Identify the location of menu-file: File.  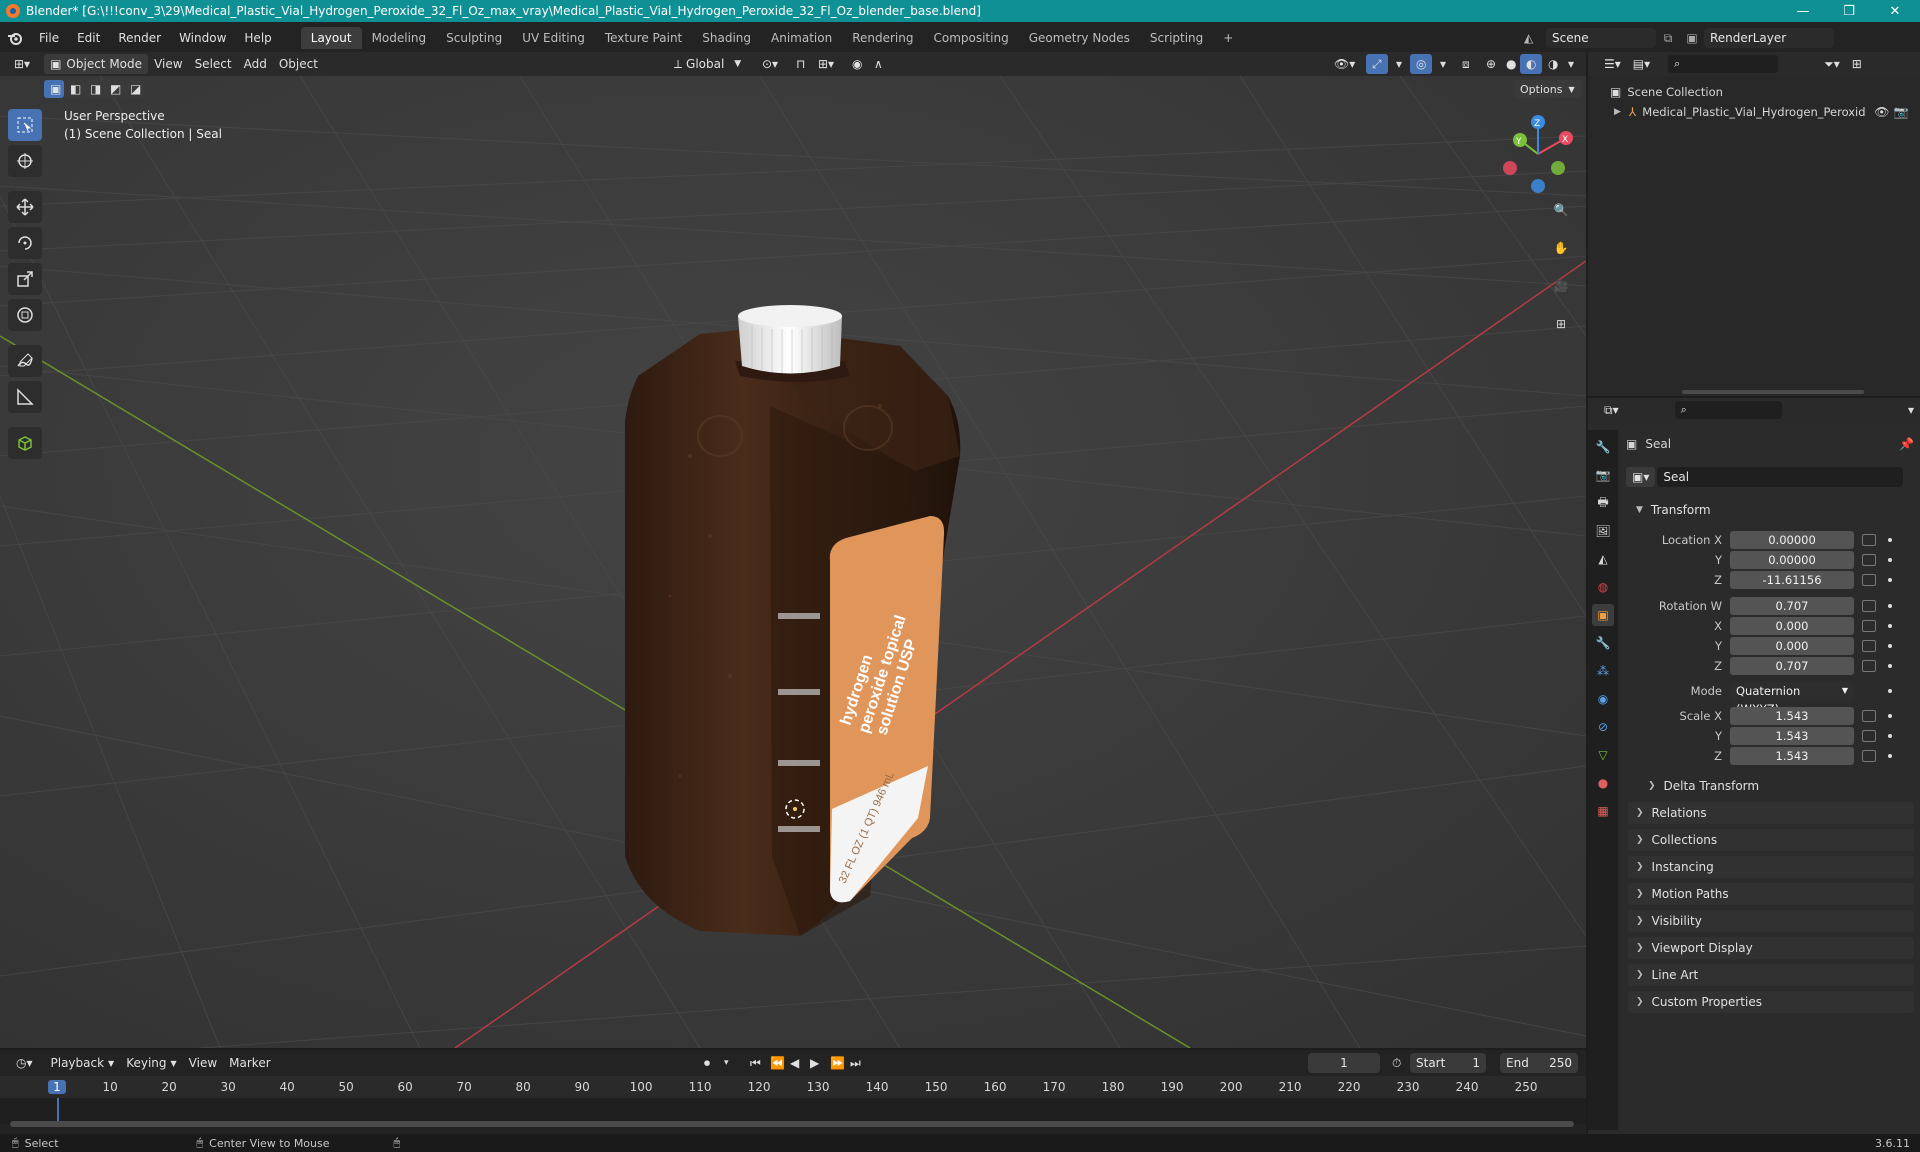
(49, 38).